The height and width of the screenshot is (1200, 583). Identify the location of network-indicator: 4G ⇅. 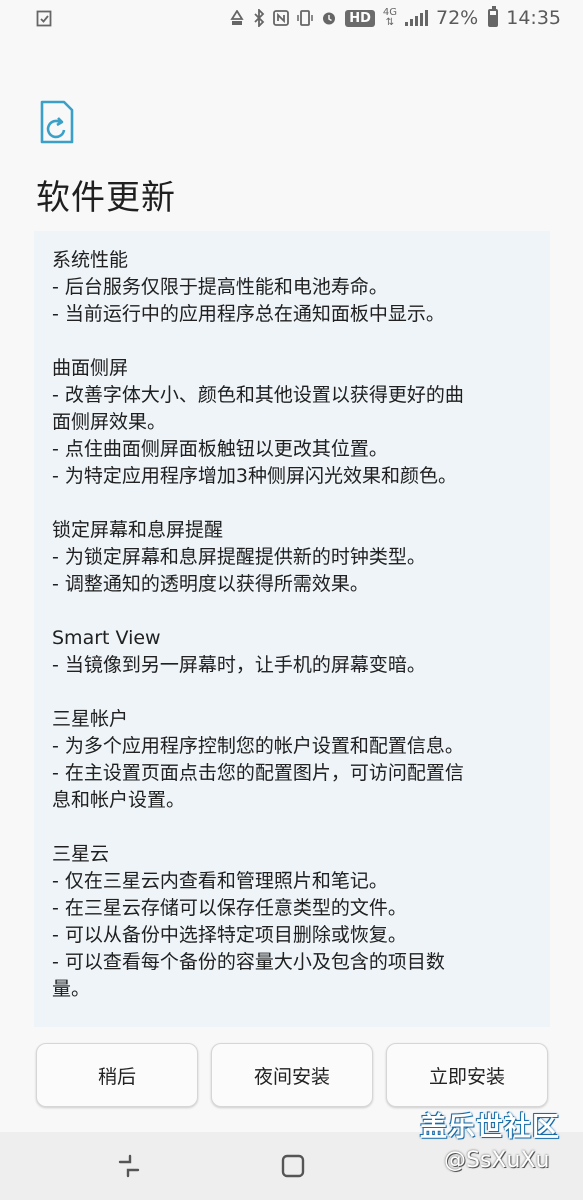
(390, 18).